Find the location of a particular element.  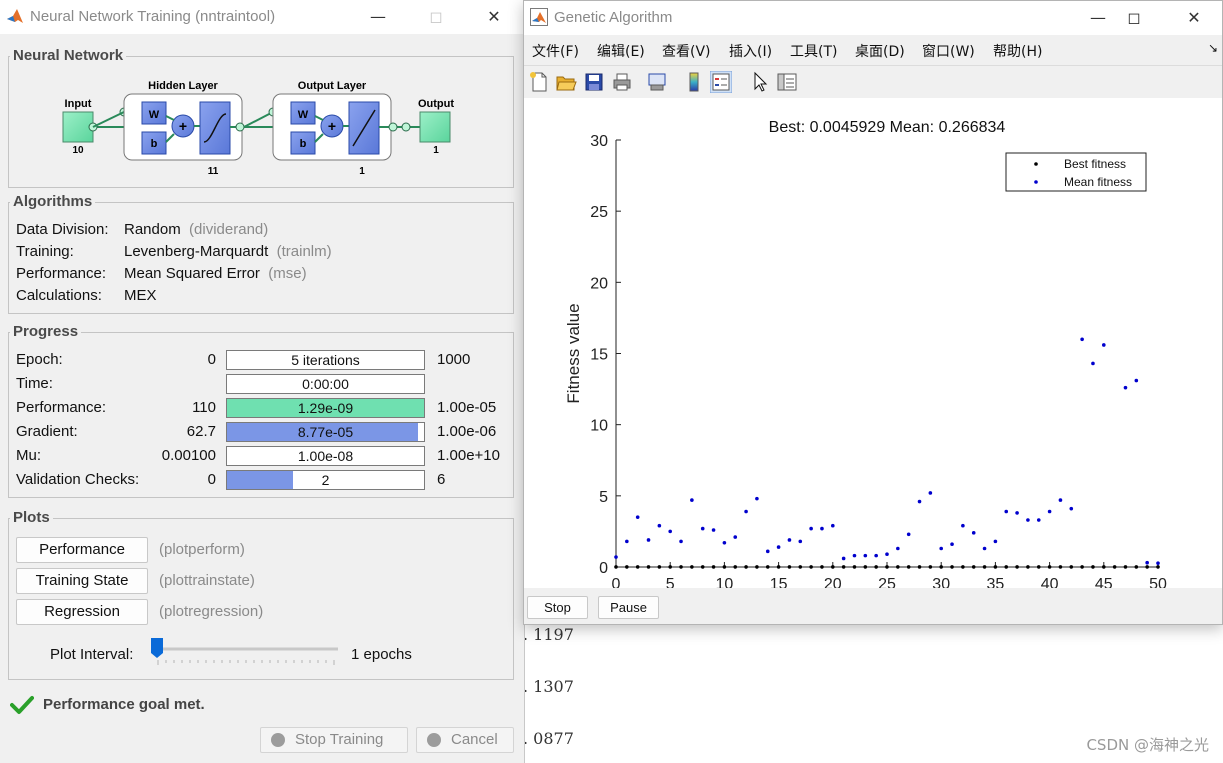

performance-plot-button: Performance is located at coordinates (82, 550).